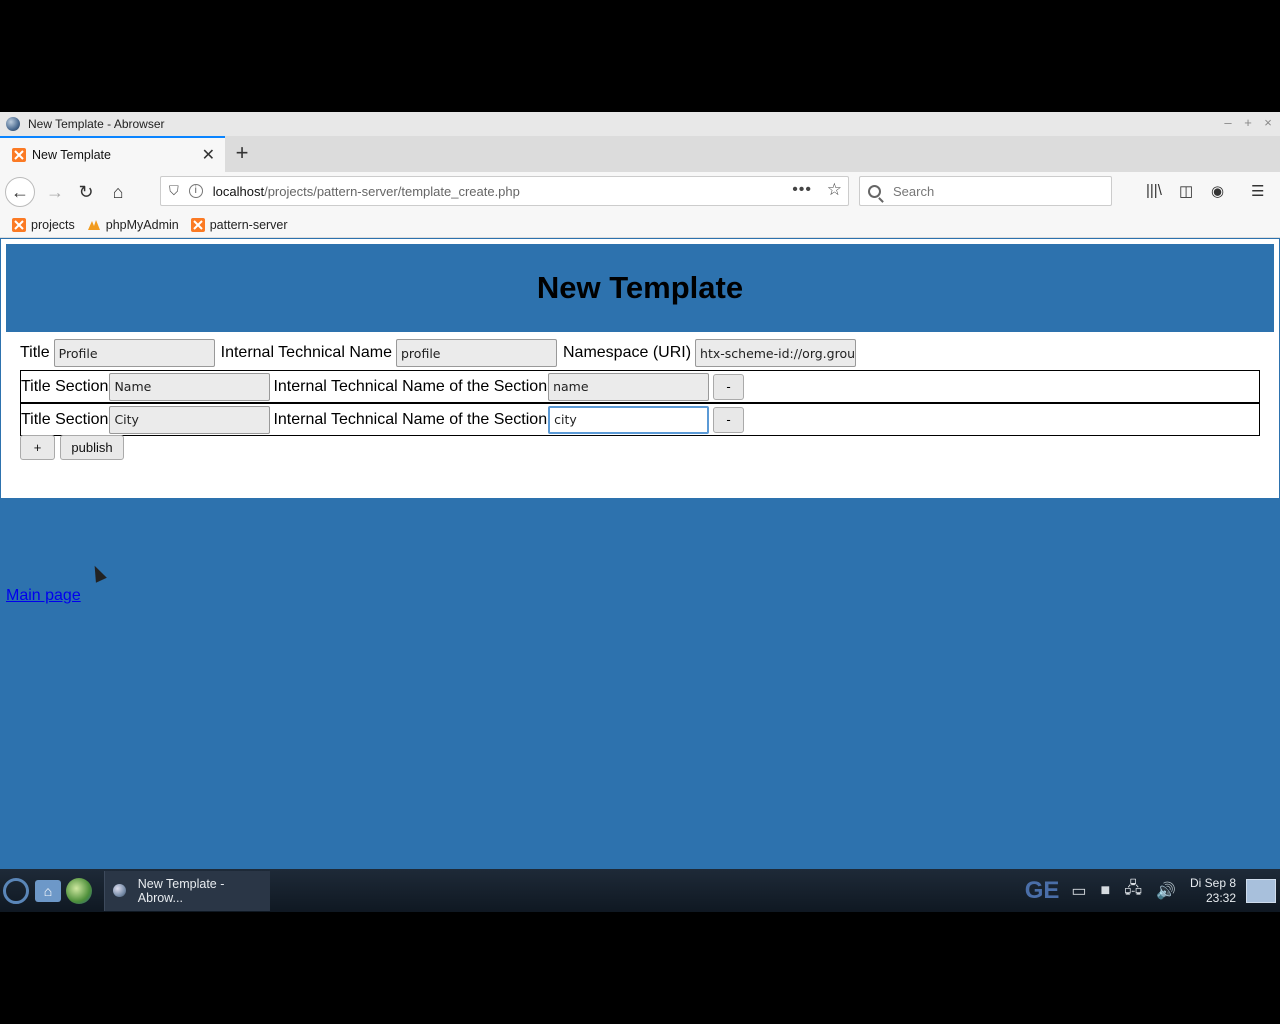 This screenshot has width=1280, height=1024. Describe the element at coordinates (16, 890) in the screenshot. I see `start-menu-icon` at that location.